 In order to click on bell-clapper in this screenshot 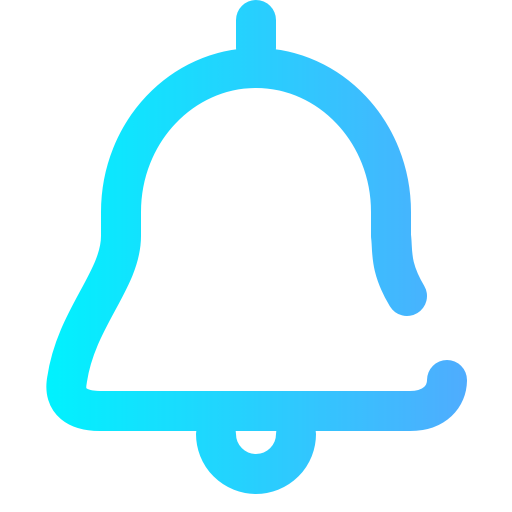, I will do `click(256, 454)`.